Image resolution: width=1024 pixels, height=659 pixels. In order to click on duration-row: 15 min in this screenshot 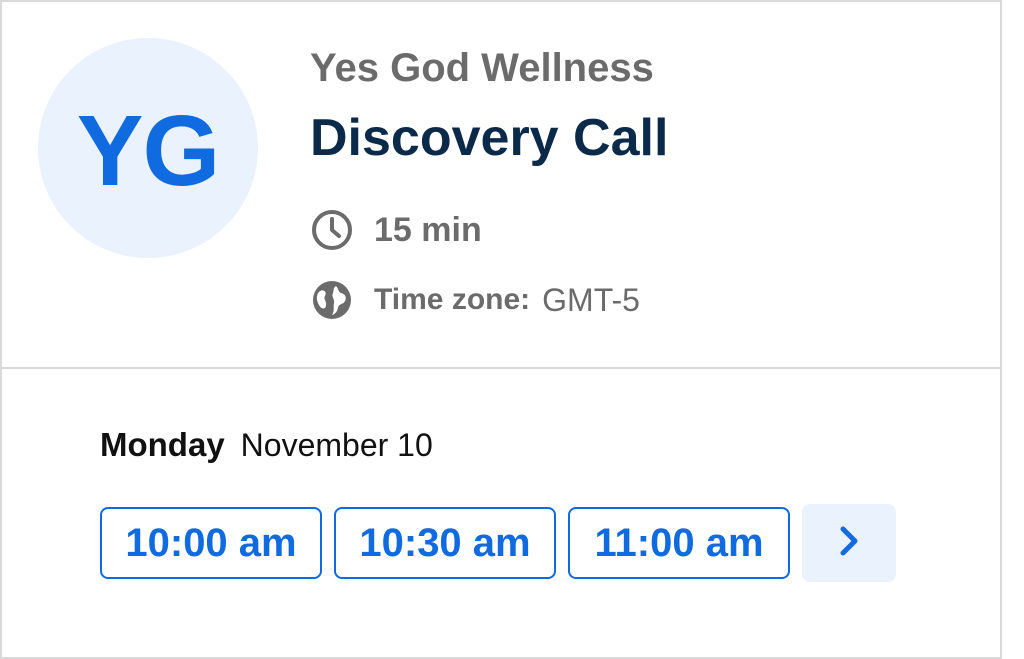, I will do `click(396, 230)`.